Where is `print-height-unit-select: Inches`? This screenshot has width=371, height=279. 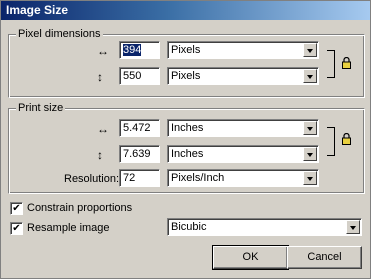
print-height-unit-select: Inches is located at coordinates (243, 154).